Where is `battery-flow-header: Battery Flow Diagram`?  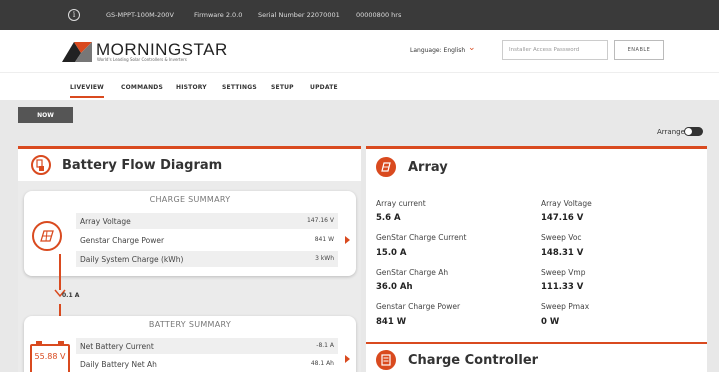 battery-flow-header: Battery Flow Diagram is located at coordinates (189, 165).